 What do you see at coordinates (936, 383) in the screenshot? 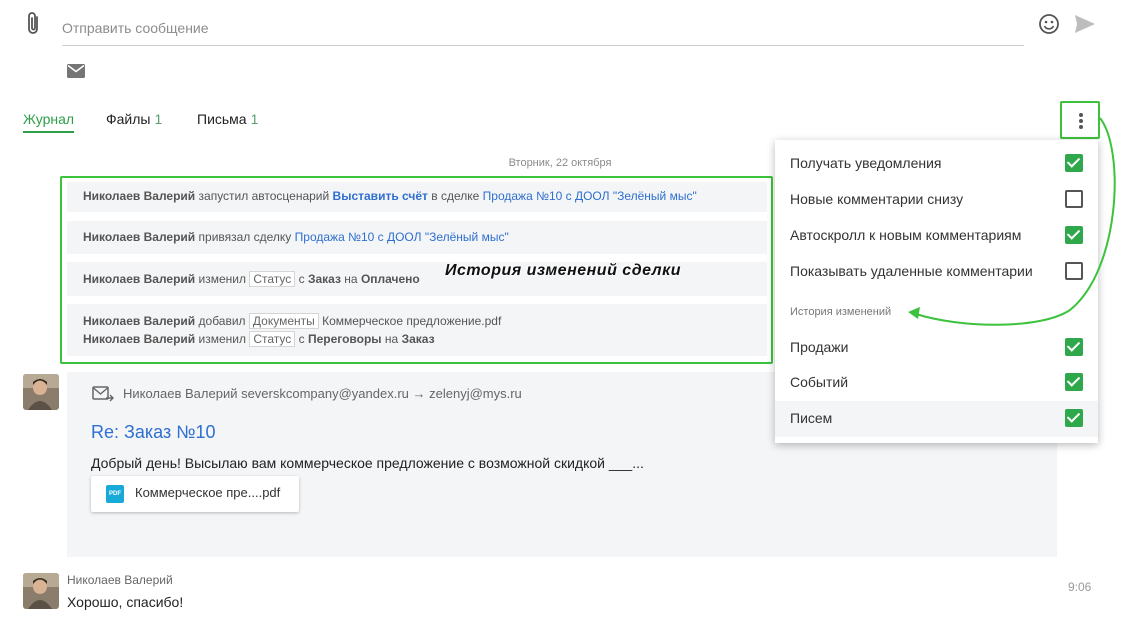
I see `menu-item-history-events: Событий` at bounding box center [936, 383].